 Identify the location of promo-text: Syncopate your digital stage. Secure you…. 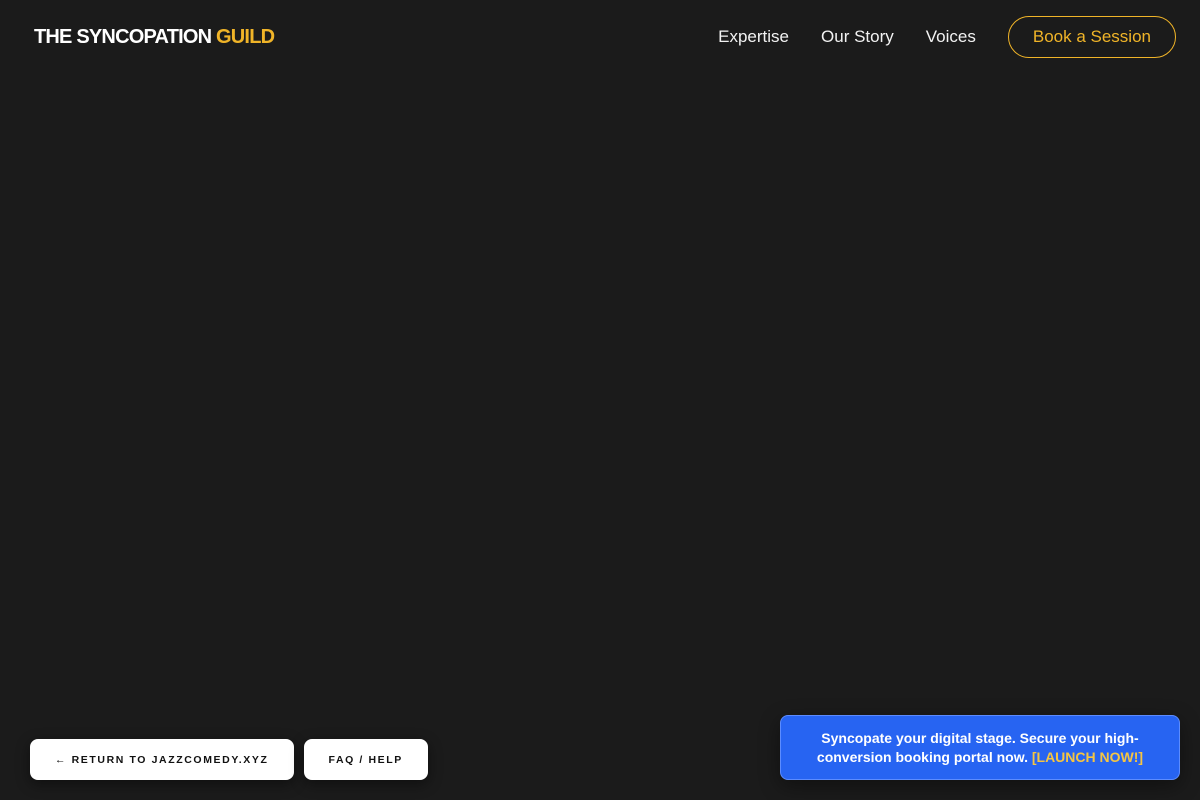
(980, 748).